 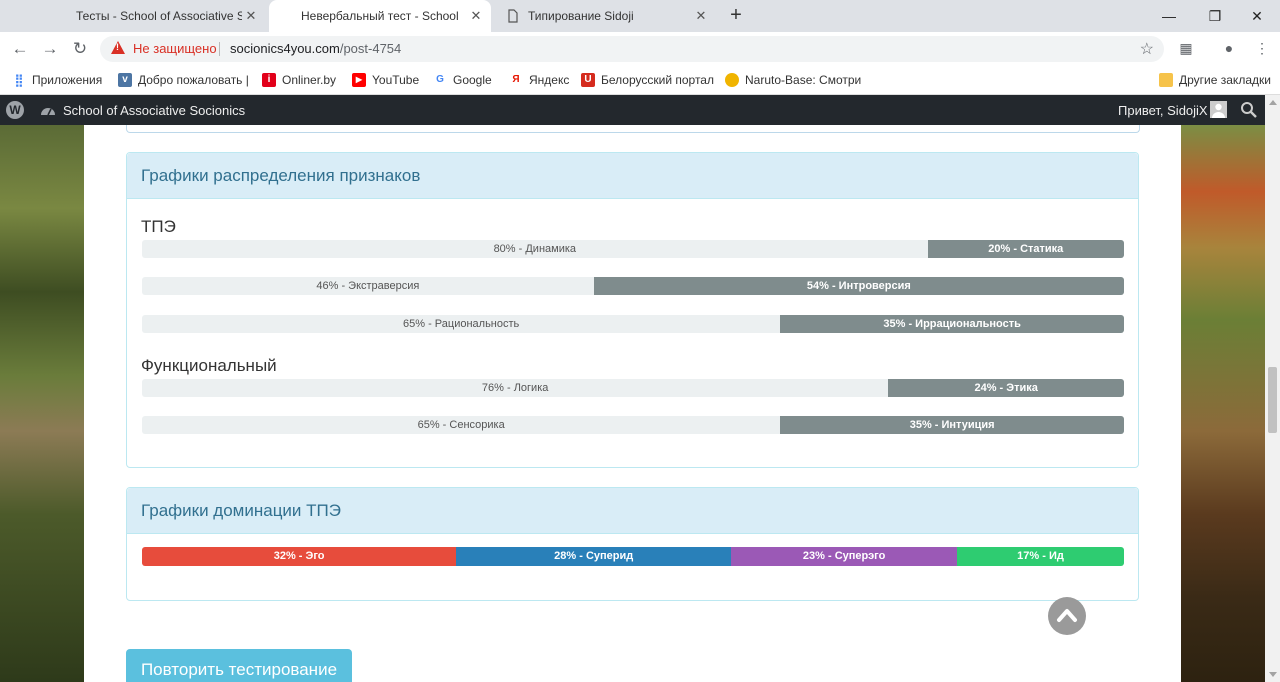 I want to click on page-scrollbar, so click(x=1272, y=388).